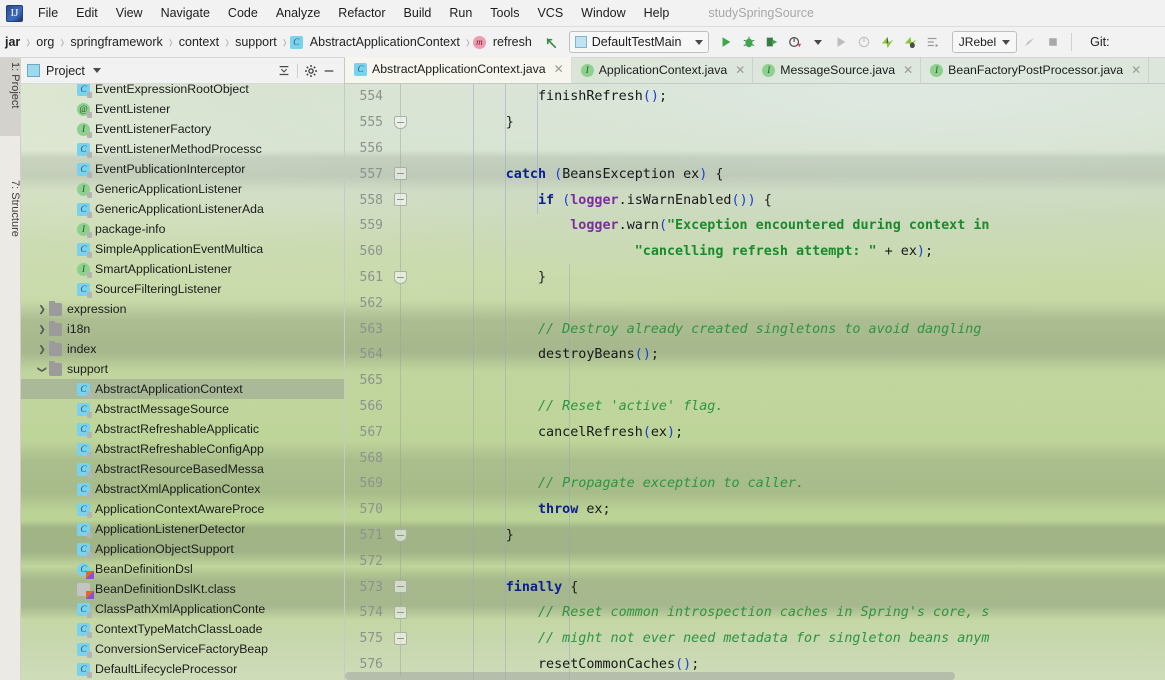 This screenshot has height=680, width=1165. Describe the element at coordinates (663, 70) in the screenshot. I see `editor-tab: I ApplicationContext.java ✕` at that location.